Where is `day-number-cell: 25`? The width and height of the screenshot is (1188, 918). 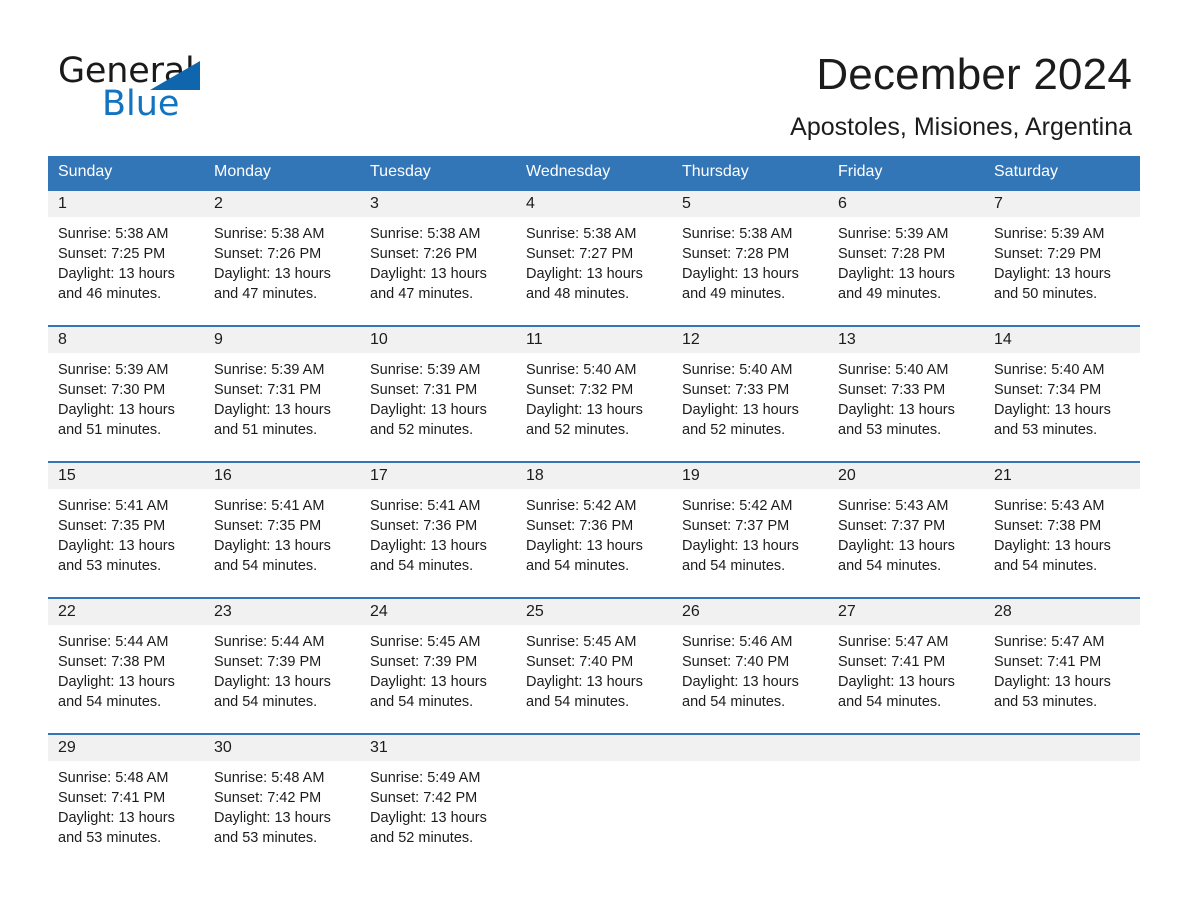 day-number-cell: 25 is located at coordinates (594, 611).